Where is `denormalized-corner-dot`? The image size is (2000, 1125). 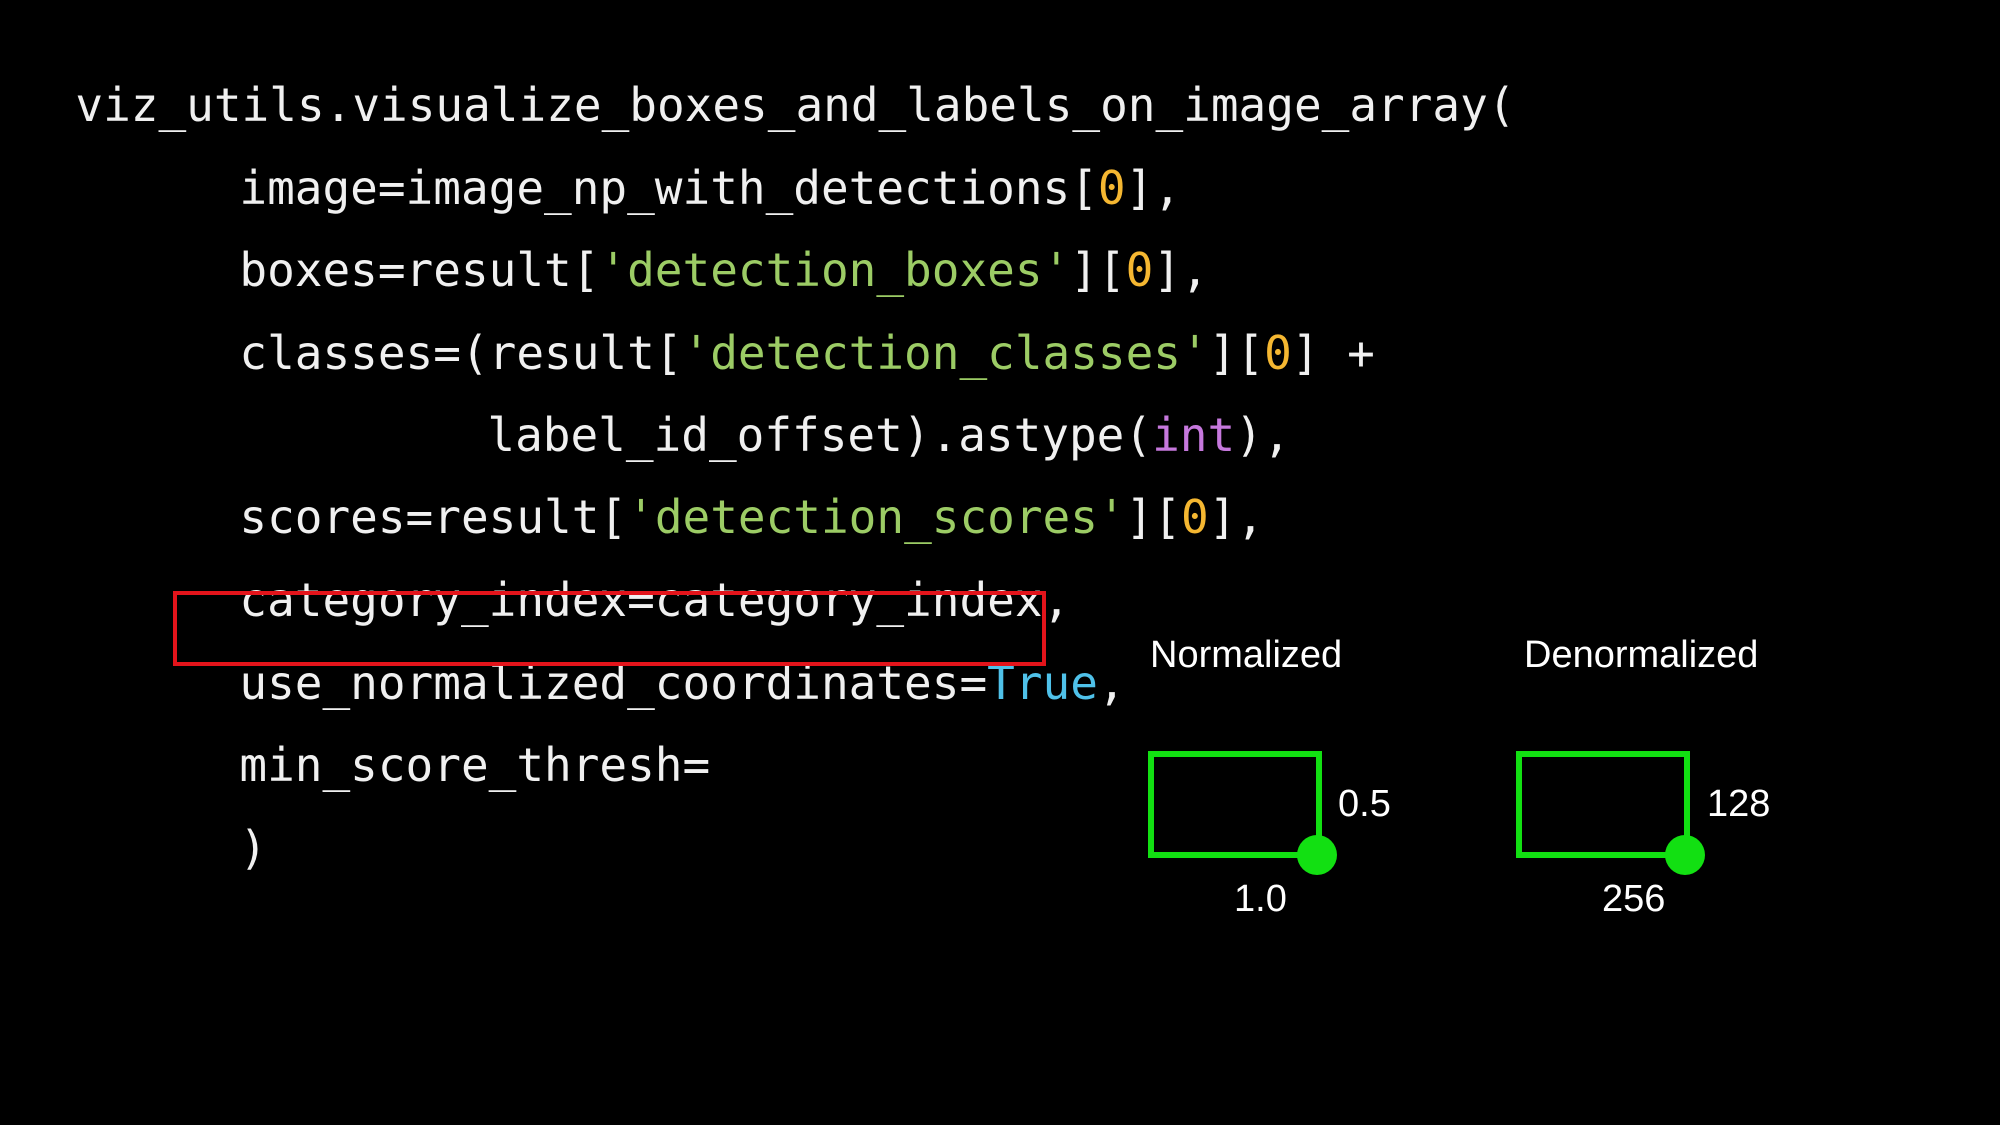
denormalized-corner-dot is located at coordinates (1685, 855).